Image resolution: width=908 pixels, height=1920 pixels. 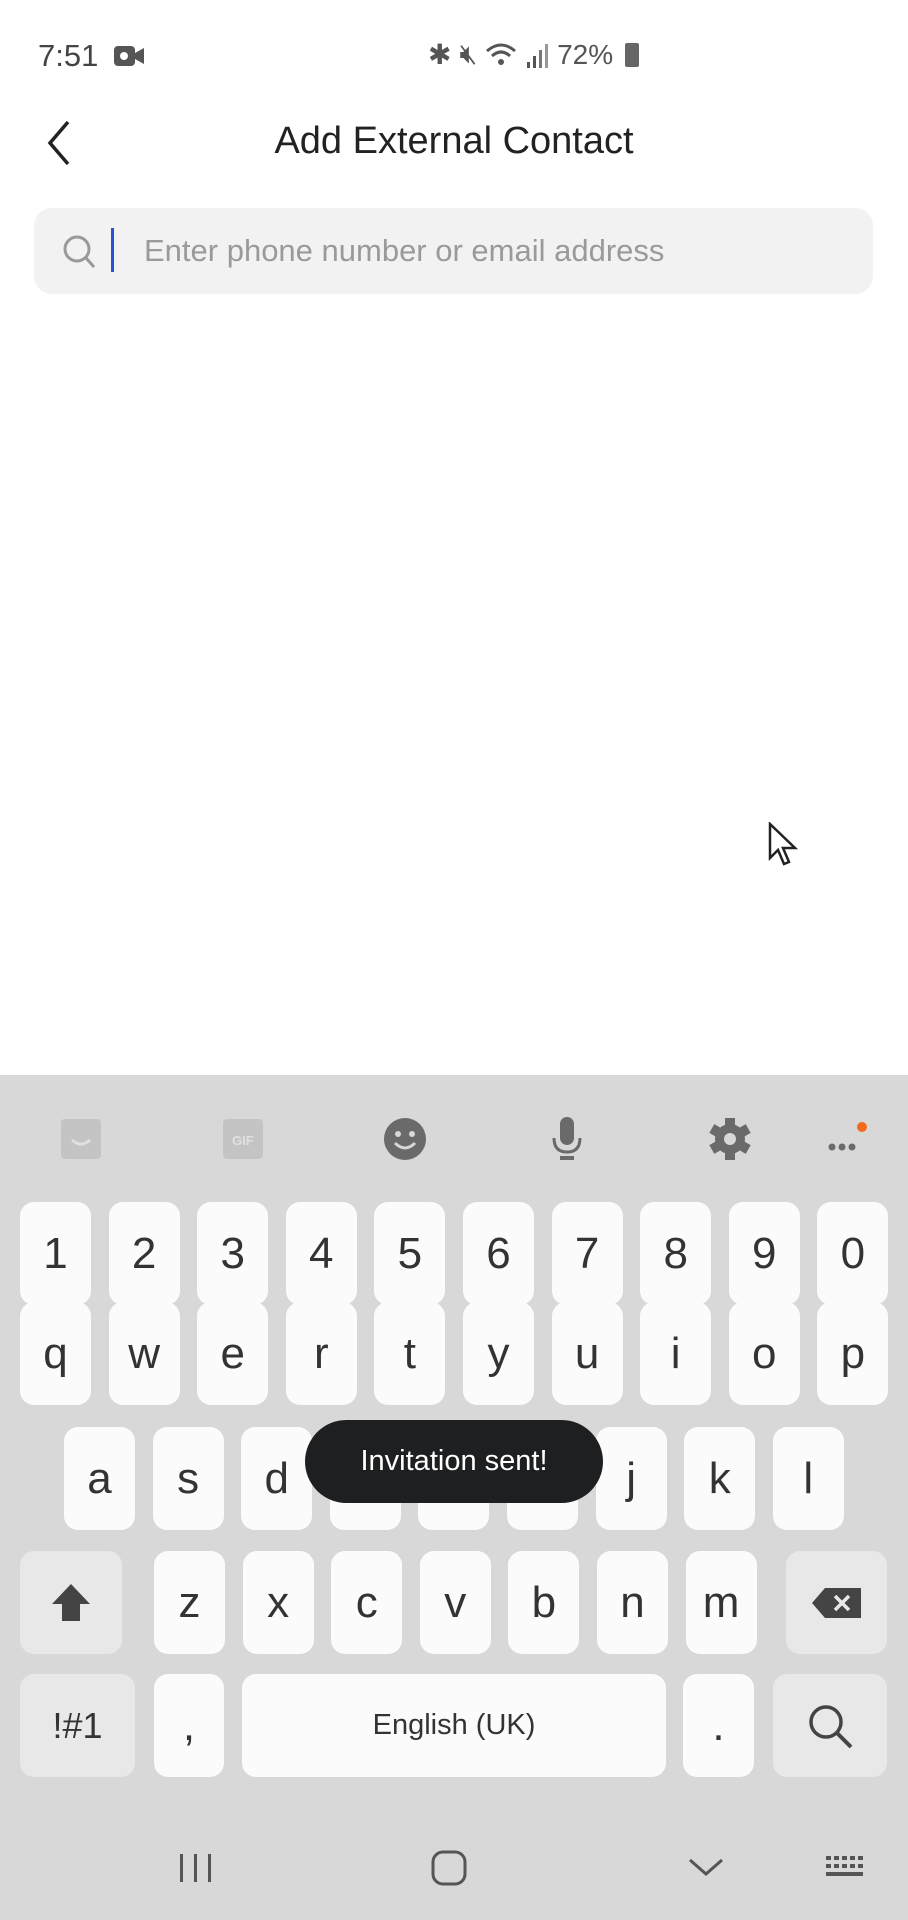 What do you see at coordinates (498, 1353) in the screenshot?
I see `key-y: y` at bounding box center [498, 1353].